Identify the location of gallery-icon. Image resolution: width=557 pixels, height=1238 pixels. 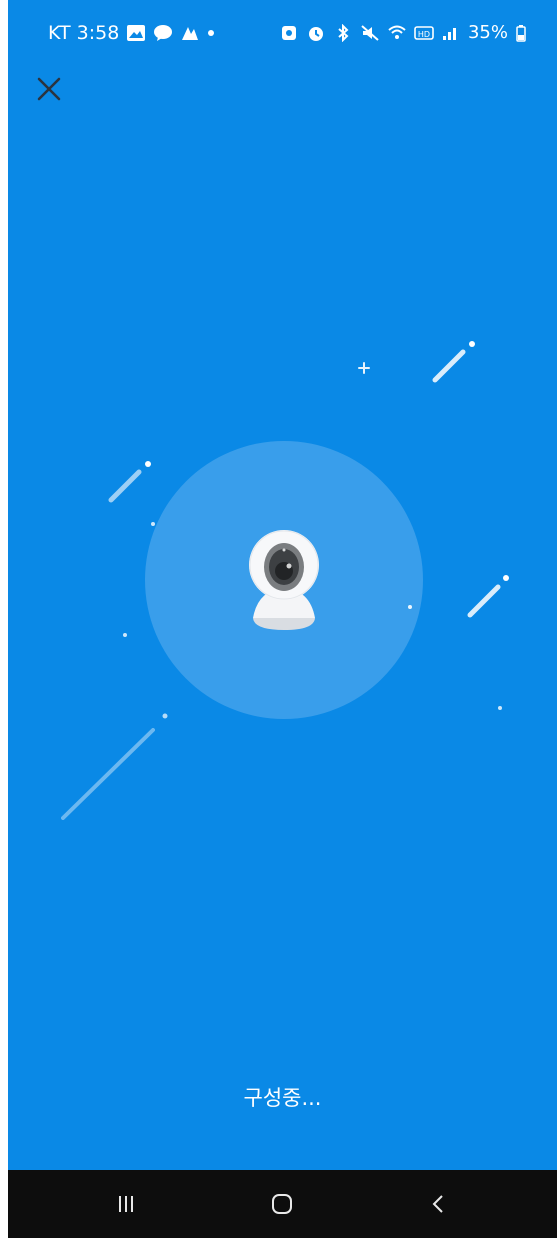
(136, 33).